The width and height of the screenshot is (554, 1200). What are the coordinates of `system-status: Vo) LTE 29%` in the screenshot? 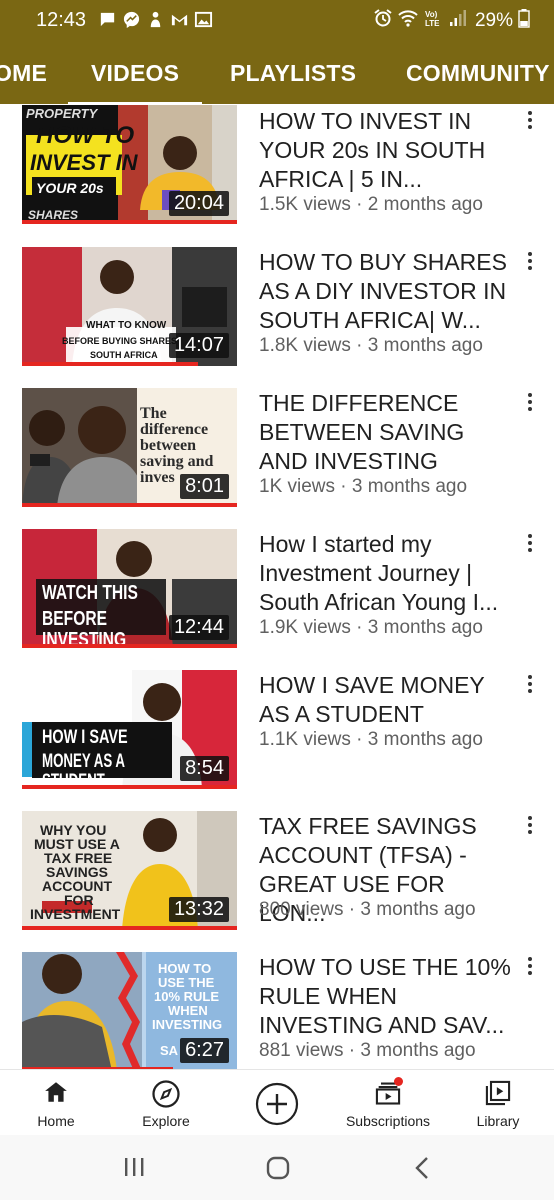 It's located at (451, 20).